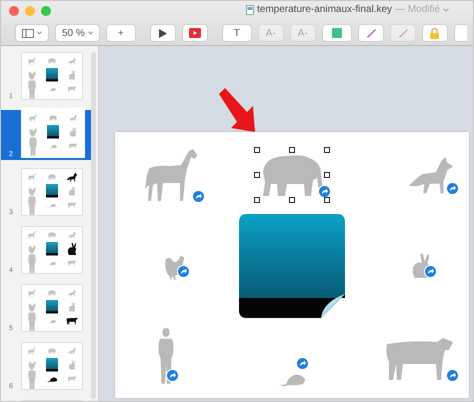  Describe the element at coordinates (237, 33) in the screenshot. I see `text-button: T` at that location.